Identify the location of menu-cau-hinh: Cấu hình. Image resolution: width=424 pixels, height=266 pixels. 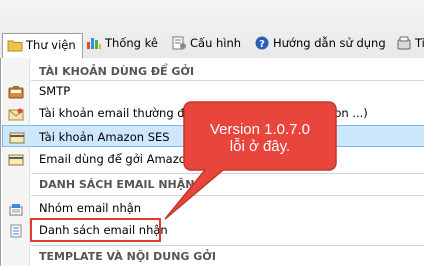
(206, 43).